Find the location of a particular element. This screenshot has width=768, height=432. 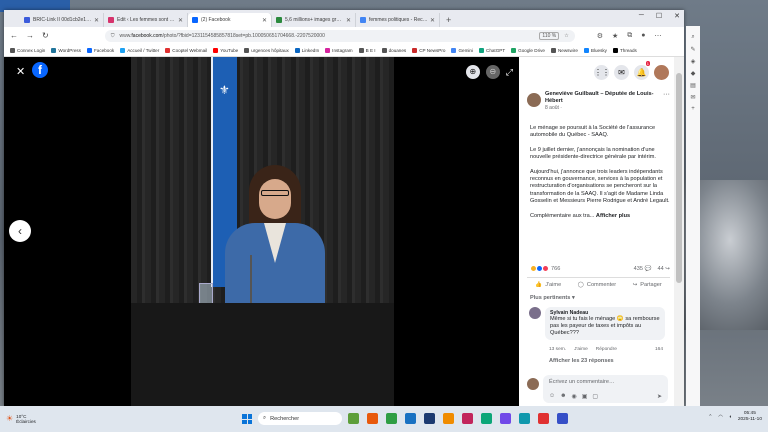

see-more-link: Afficher plus is located at coordinates (613, 216).